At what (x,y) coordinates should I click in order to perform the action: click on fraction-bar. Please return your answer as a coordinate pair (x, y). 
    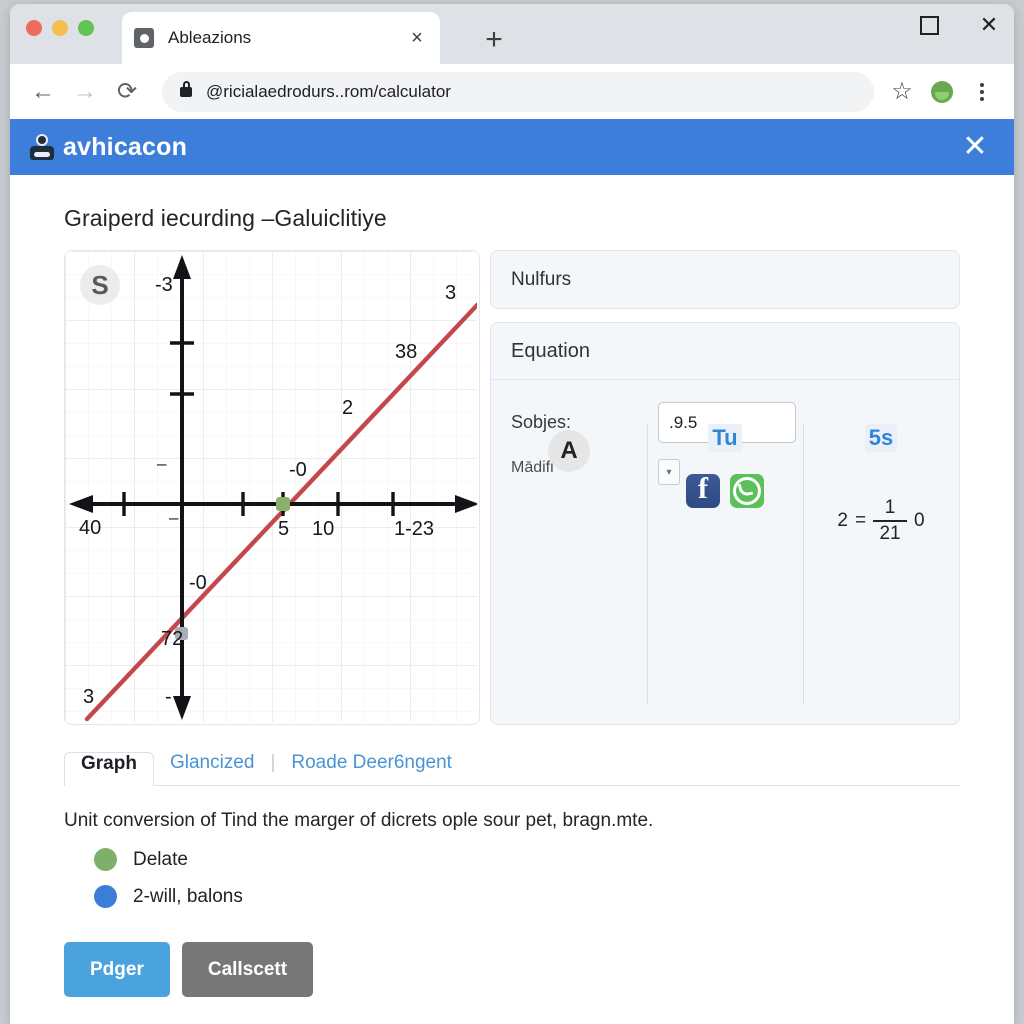
    Looking at the image, I should click on (890, 520).